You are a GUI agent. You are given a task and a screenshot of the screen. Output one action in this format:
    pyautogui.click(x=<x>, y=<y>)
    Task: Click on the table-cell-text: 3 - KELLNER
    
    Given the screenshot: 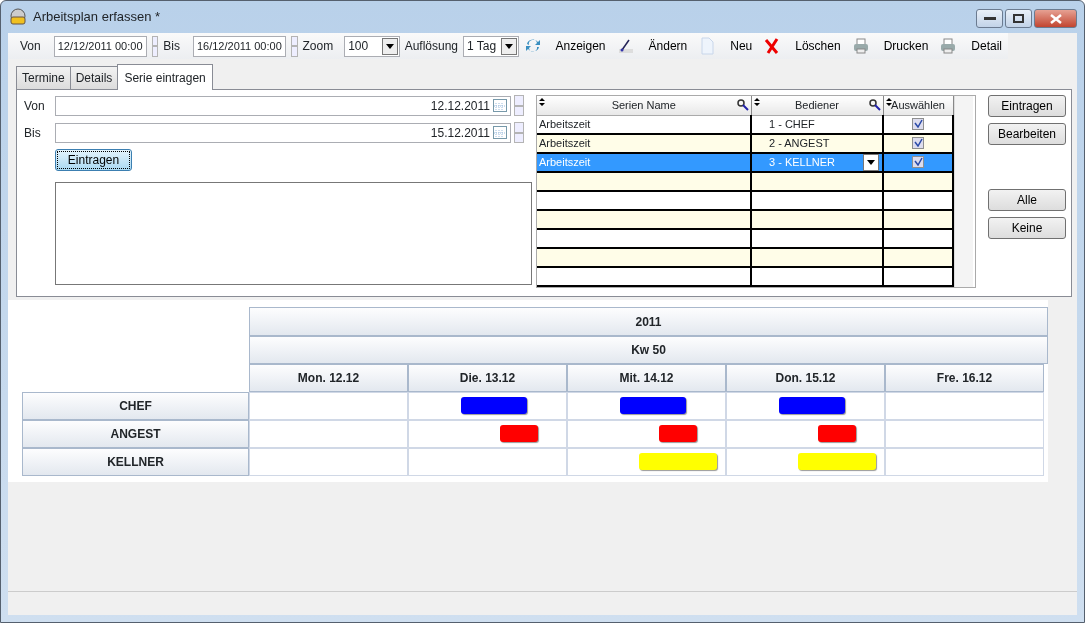 What is the action you would take?
    pyautogui.click(x=802, y=163)
    